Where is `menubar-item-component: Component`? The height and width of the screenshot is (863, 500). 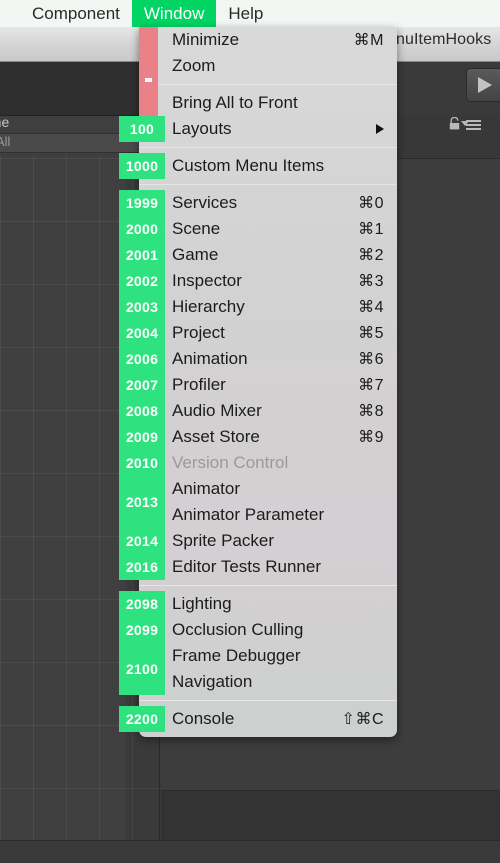
menubar-item-component: Component is located at coordinates (76, 13).